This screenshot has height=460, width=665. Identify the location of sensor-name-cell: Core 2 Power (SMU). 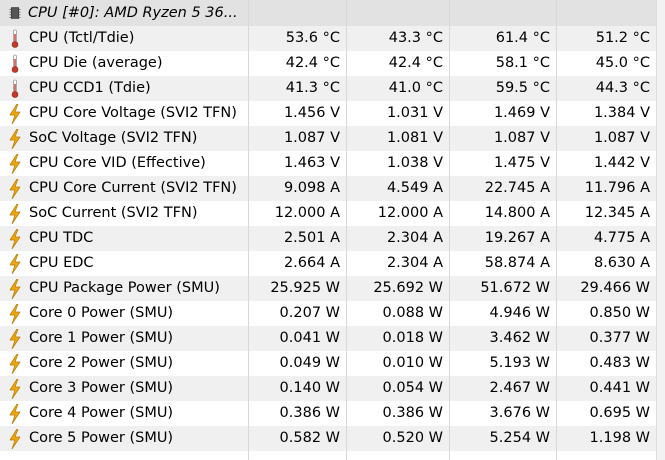
(124, 363).